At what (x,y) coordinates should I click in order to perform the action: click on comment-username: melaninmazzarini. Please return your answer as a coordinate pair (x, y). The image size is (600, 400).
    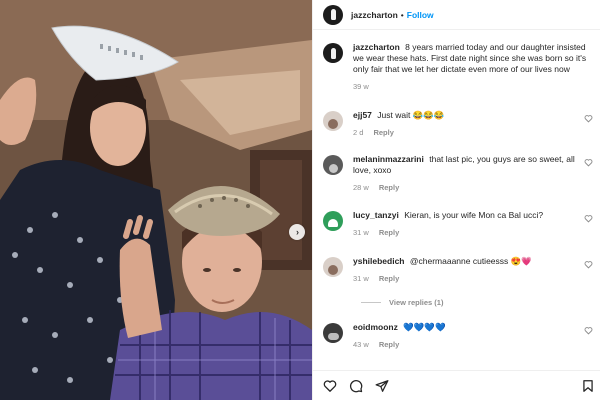
    Looking at the image, I should click on (388, 159).